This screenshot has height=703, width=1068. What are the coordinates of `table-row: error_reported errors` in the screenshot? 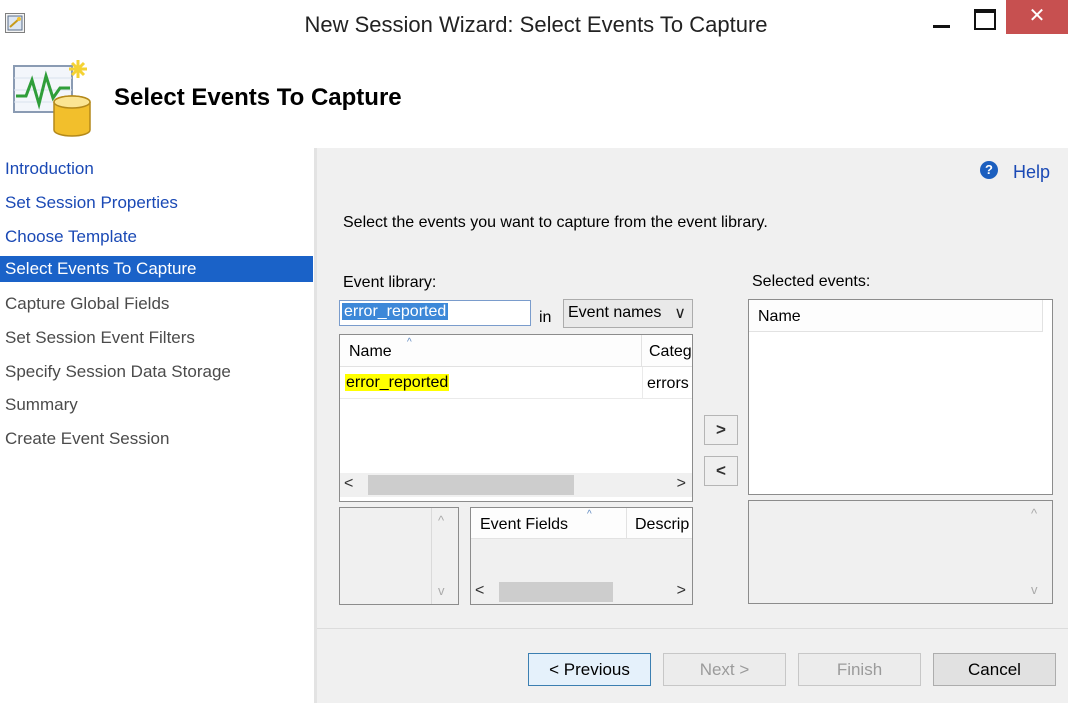 It's located at (516, 383).